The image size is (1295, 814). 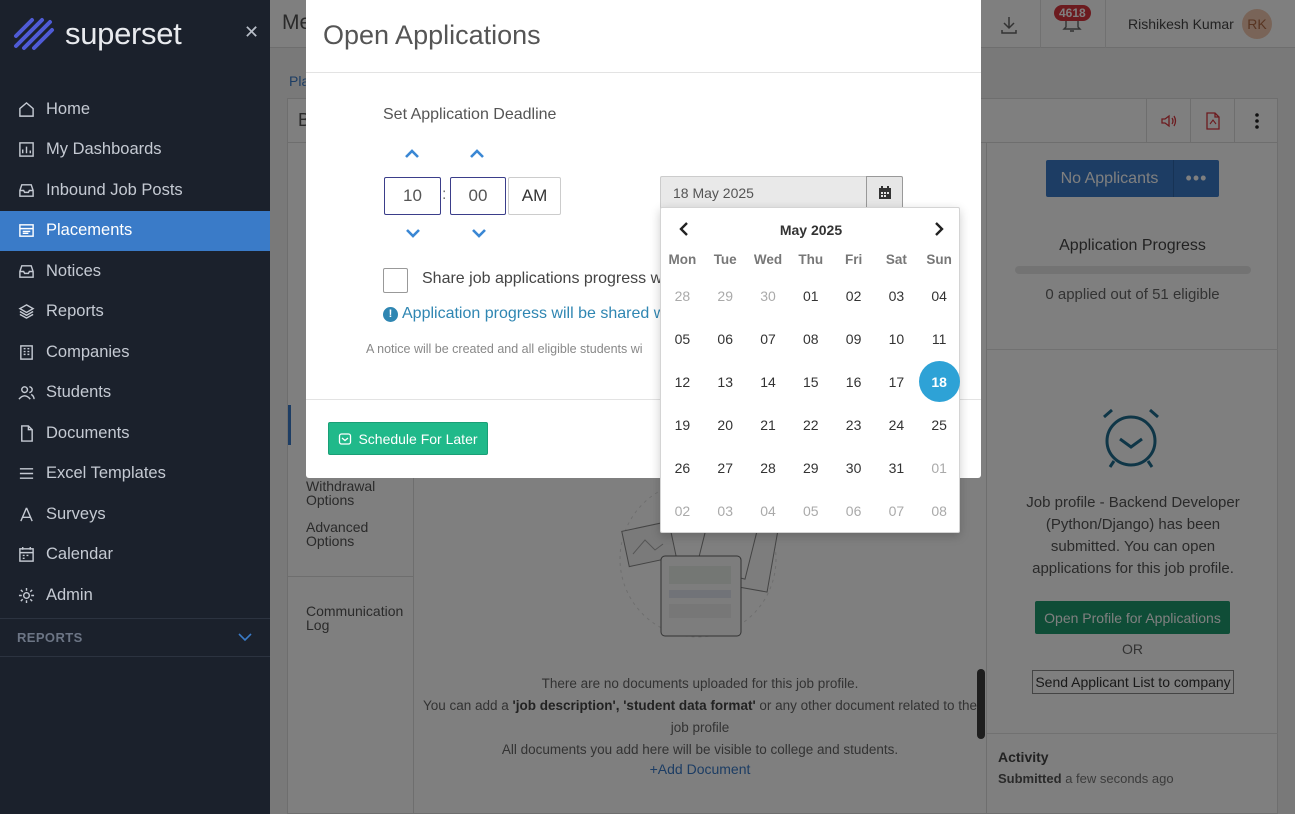 I want to click on hour-decrement-button, so click(x=413, y=233).